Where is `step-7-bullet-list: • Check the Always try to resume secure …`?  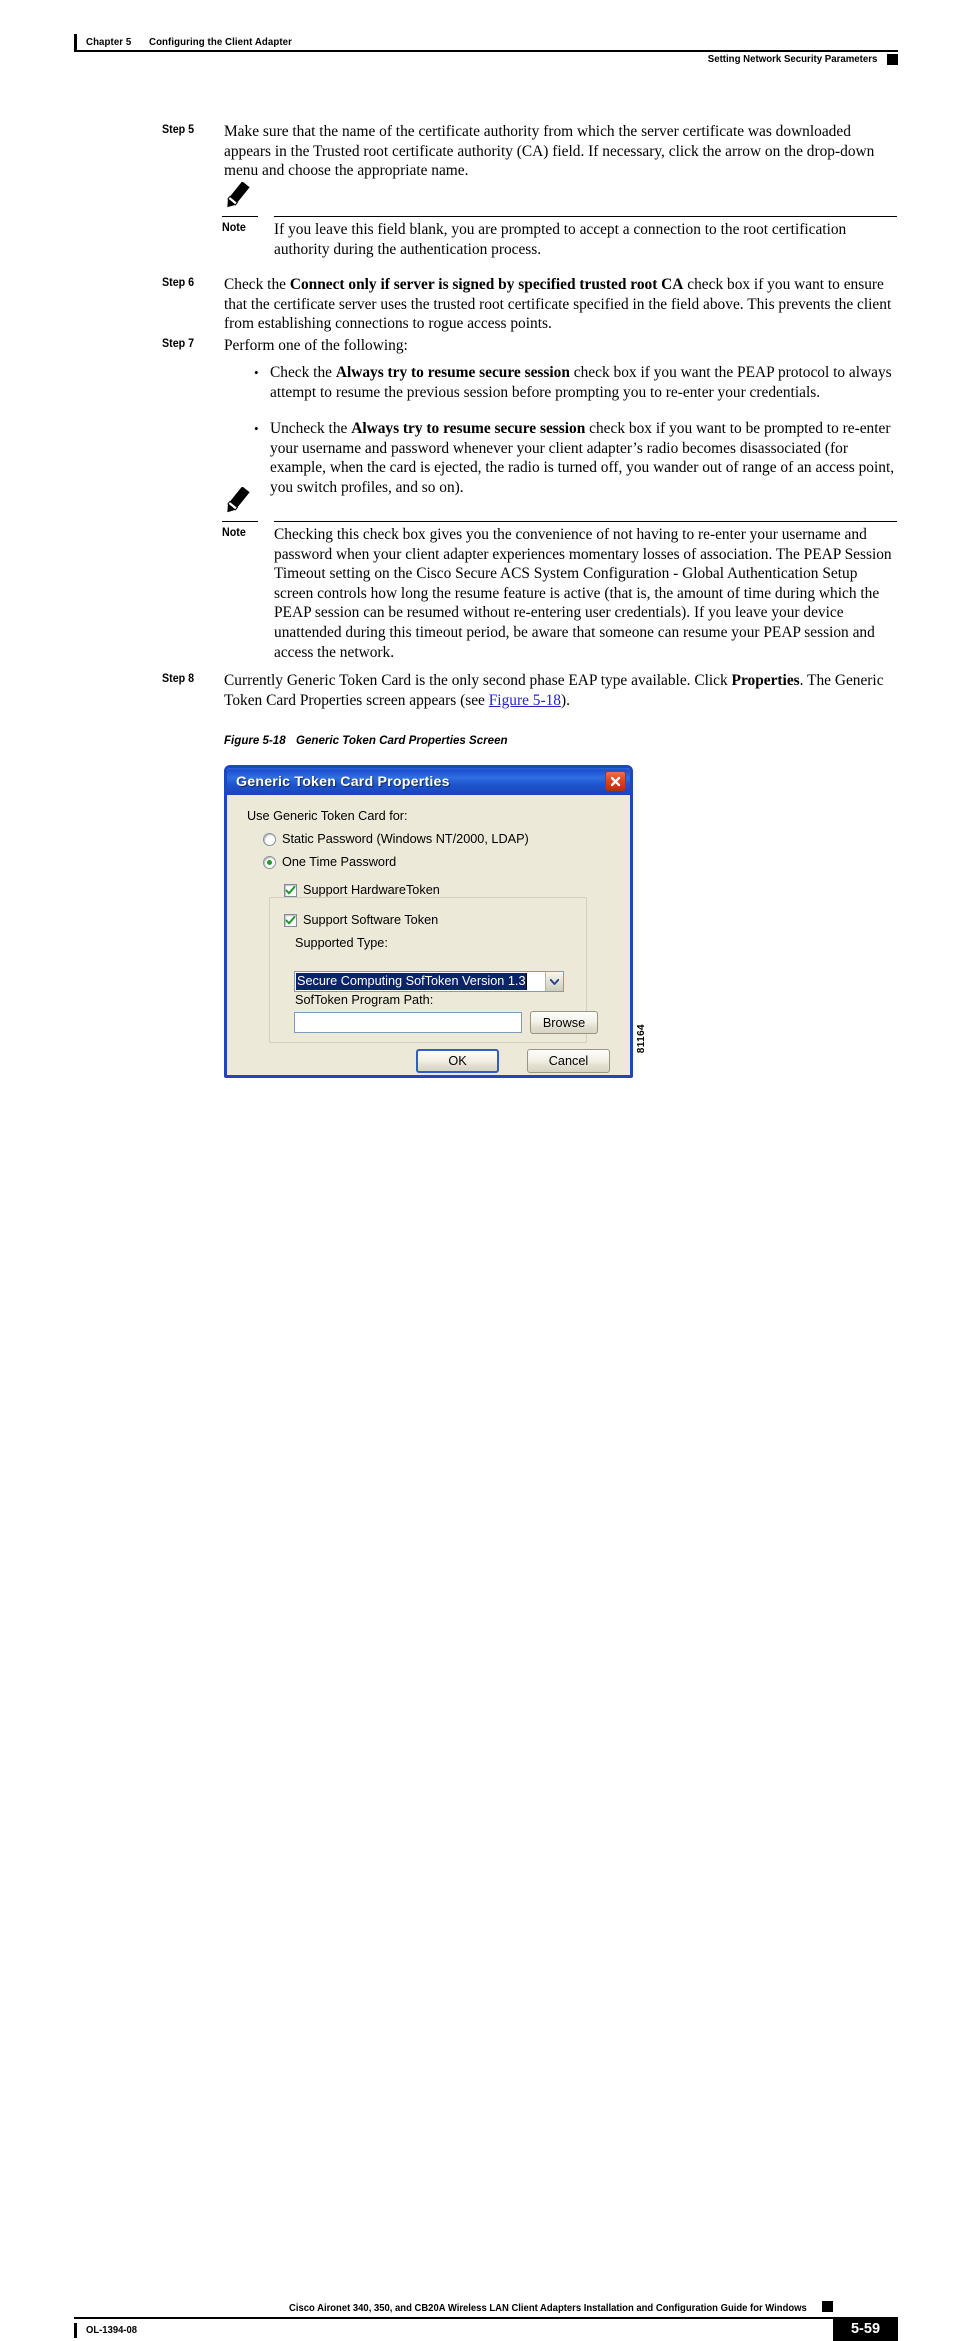 step-7-bullet-list: • Check the Always try to resume secure … is located at coordinates (573, 430).